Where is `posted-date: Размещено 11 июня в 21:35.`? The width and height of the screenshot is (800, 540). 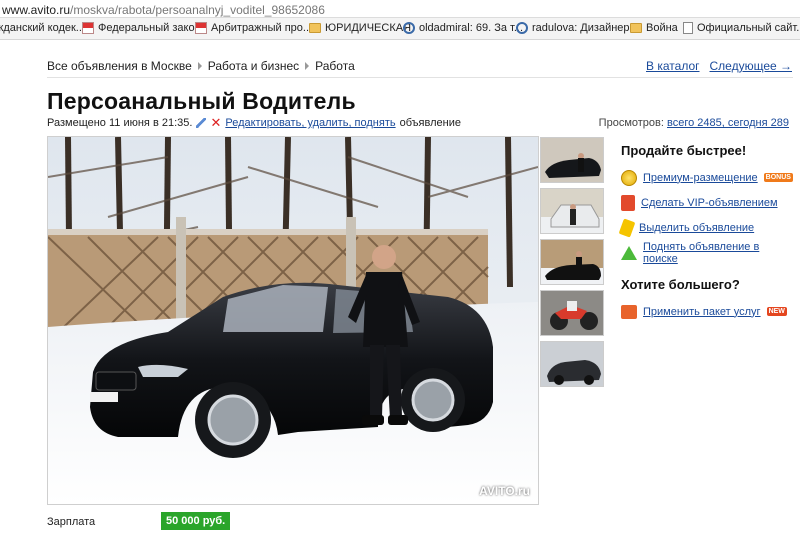 posted-date: Размещено 11 июня в 21:35. is located at coordinates (120, 123).